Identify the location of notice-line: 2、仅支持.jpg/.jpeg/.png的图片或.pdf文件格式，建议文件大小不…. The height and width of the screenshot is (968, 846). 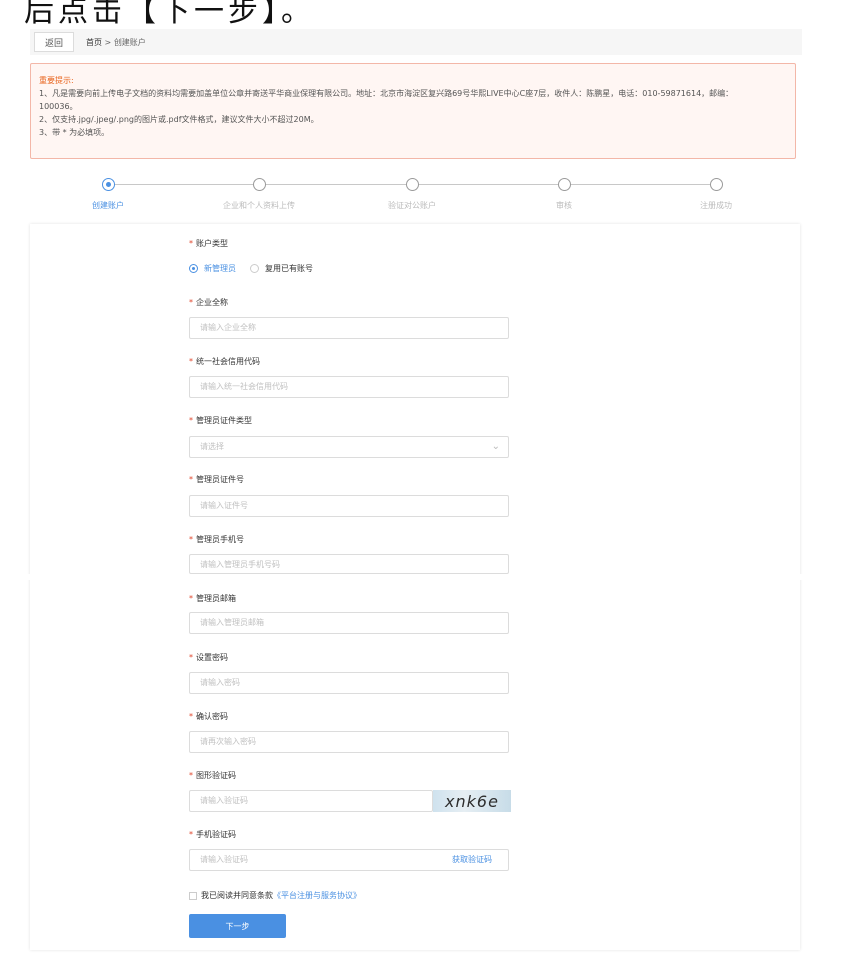
(179, 119).